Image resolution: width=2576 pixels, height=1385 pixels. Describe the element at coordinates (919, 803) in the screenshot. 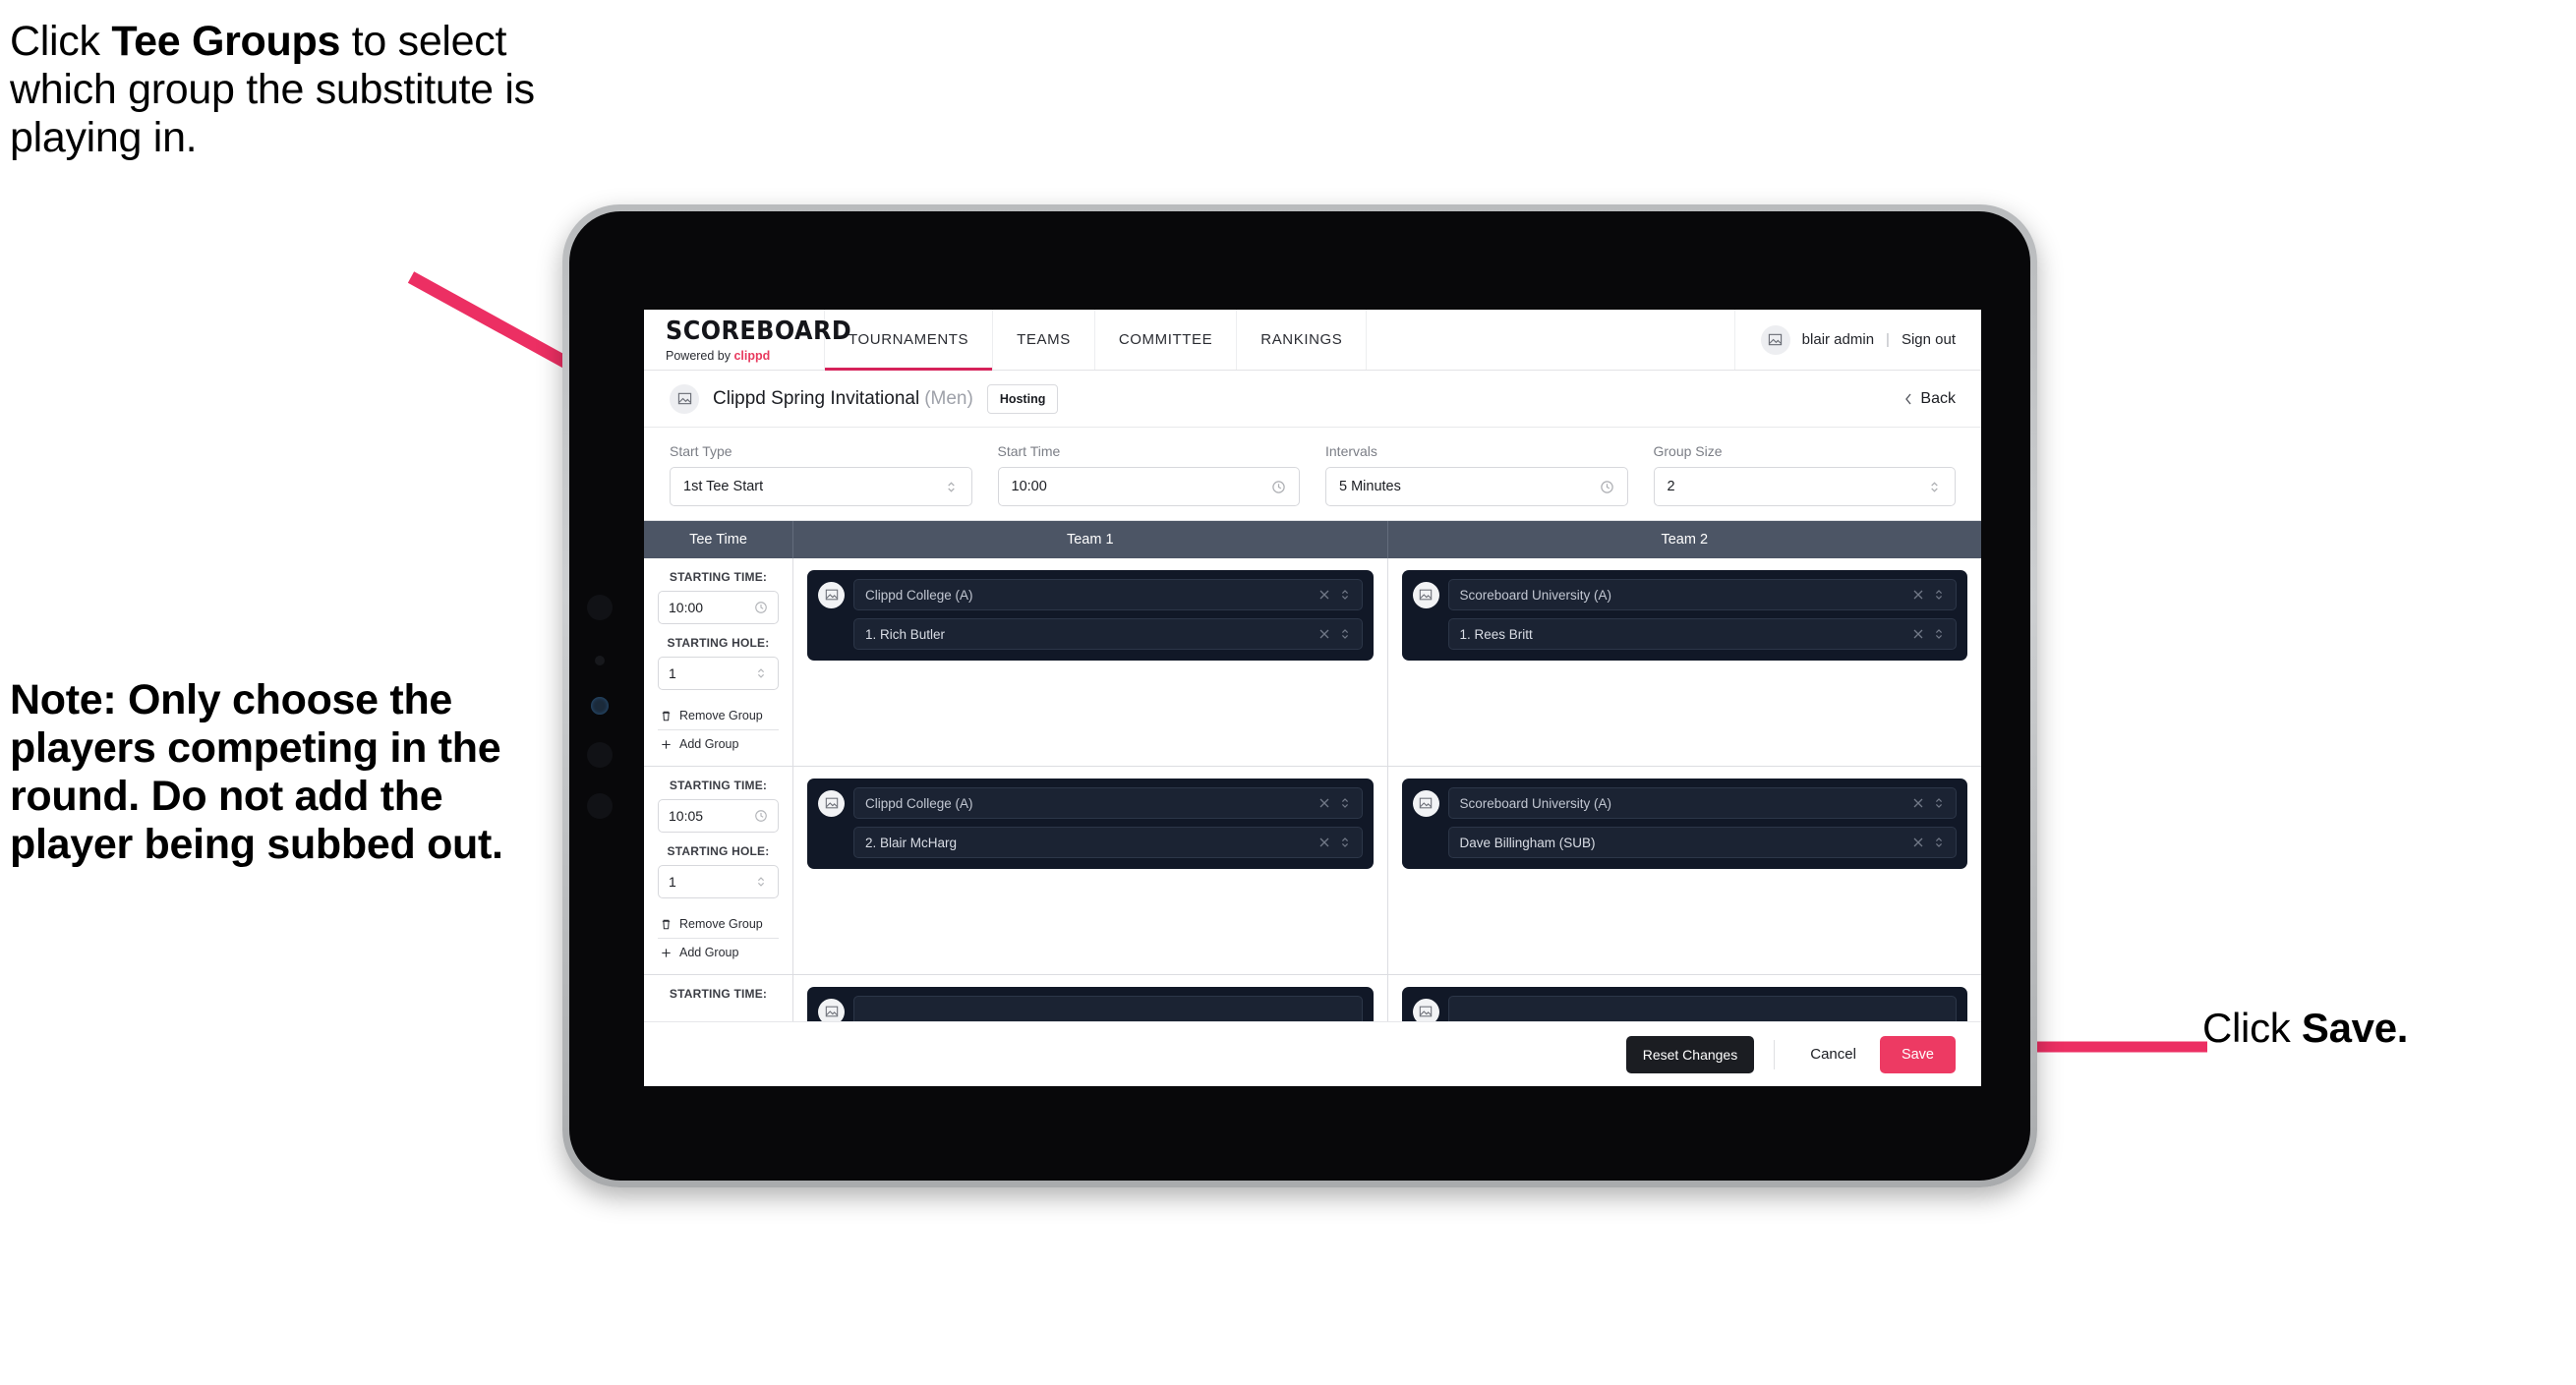

I see `team-name: Clippd College (A)` at that location.